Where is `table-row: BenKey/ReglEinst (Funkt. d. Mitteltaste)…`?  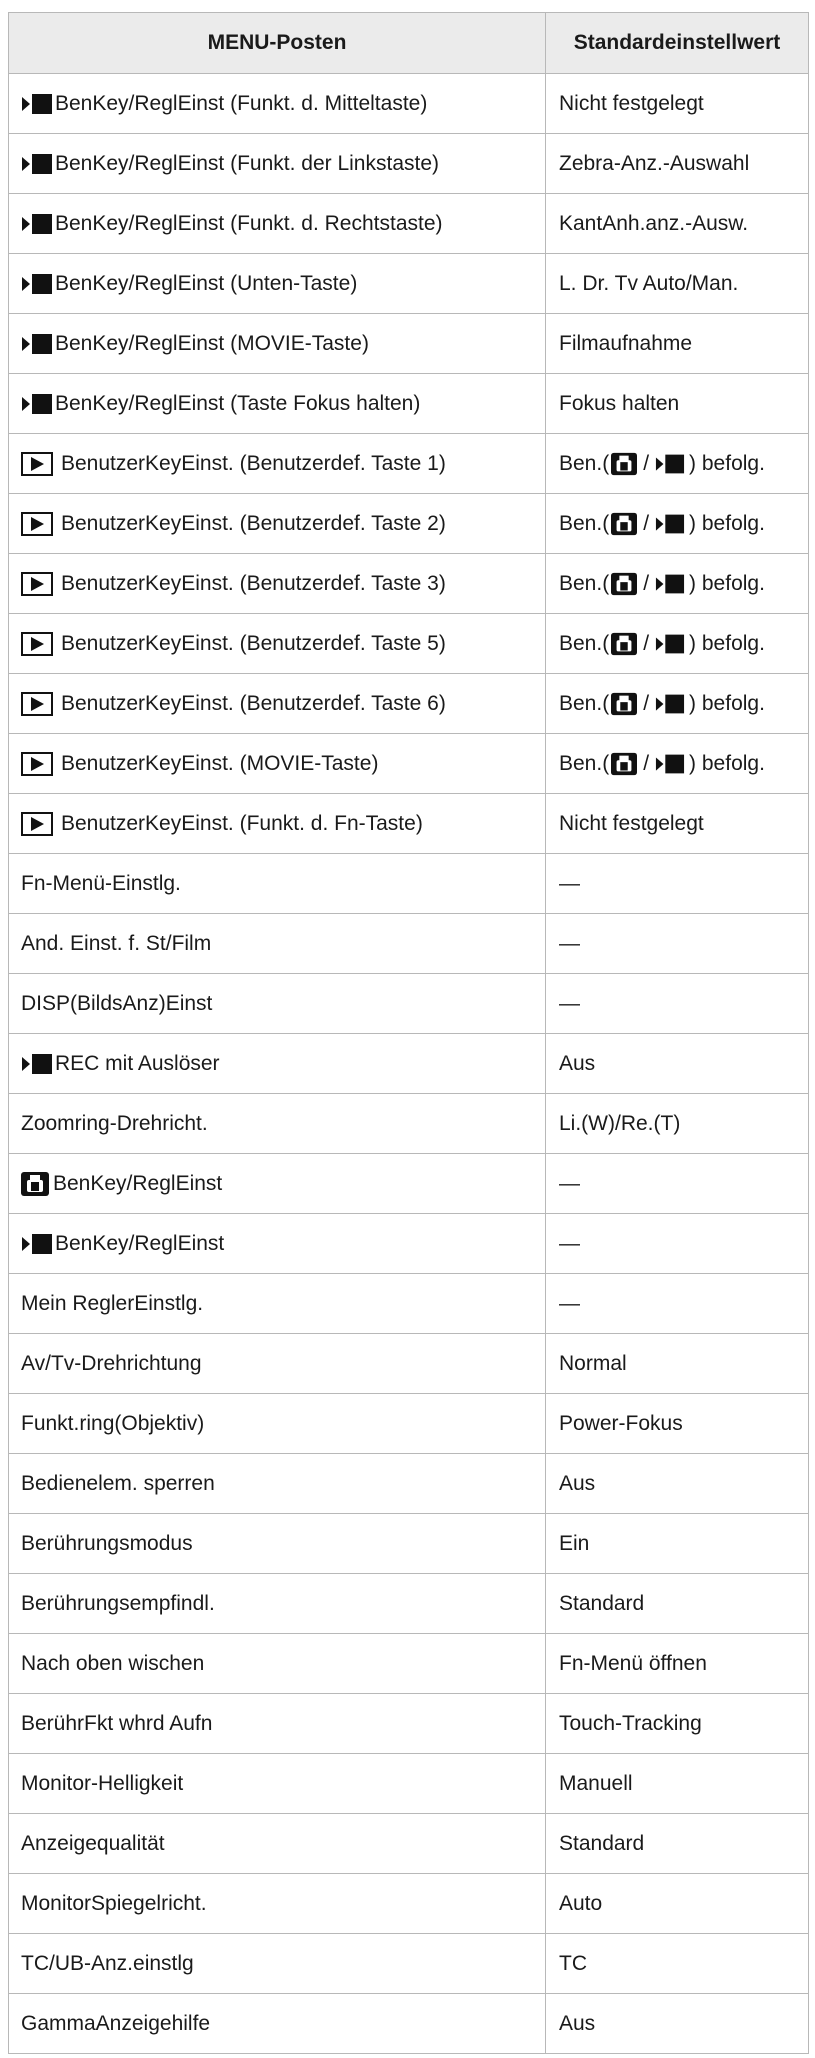 table-row: BenKey/ReglEinst (Funkt. d. Mitteltaste)… is located at coordinates (408, 103).